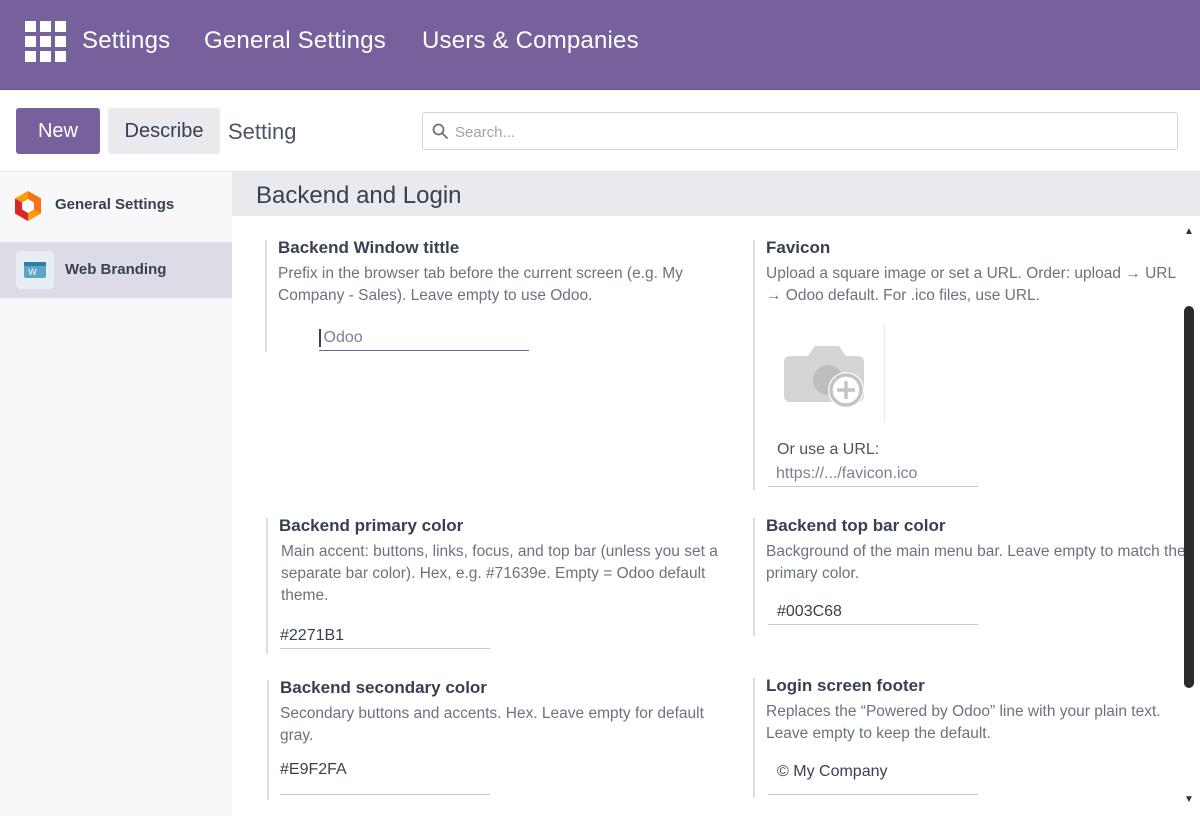  I want to click on sidebar-item-label: Web Branding, so click(116, 269).